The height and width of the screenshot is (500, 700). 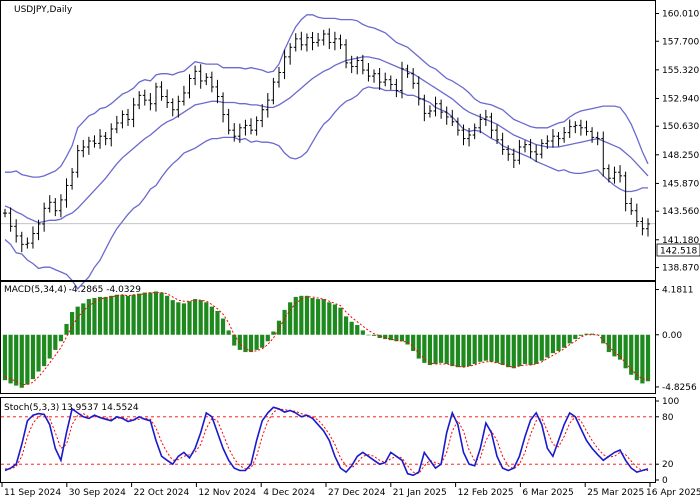 What do you see at coordinates (680, 14) in the screenshot?
I see `price-y-tick-label: 160.010` at bounding box center [680, 14].